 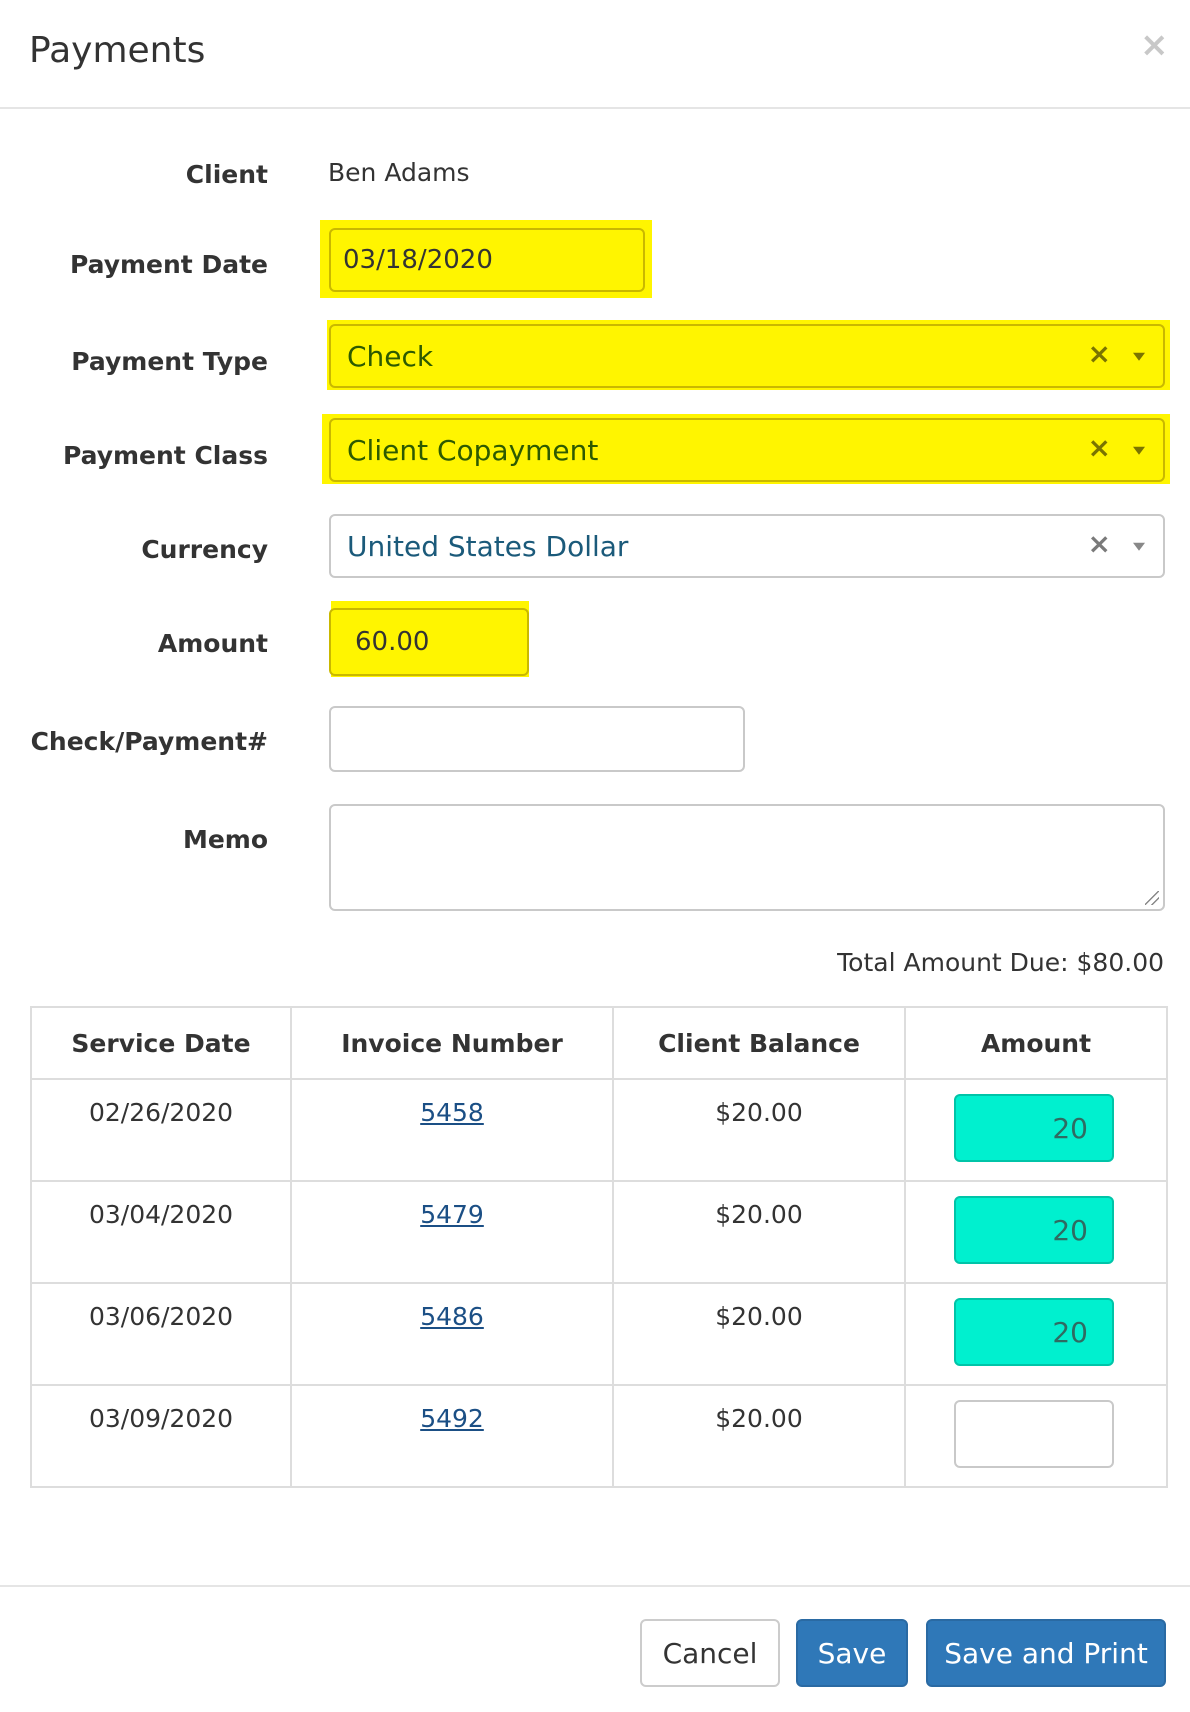 What do you see at coordinates (392, 642) in the screenshot?
I see `amount-value: 60.00` at bounding box center [392, 642].